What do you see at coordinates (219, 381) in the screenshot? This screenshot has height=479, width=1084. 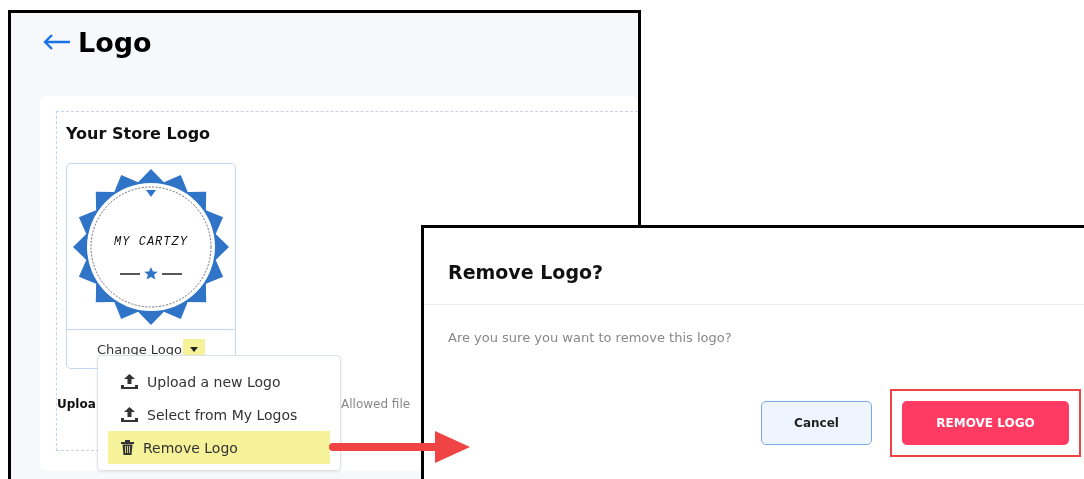 I see `menu-item: Upload a new Logo` at bounding box center [219, 381].